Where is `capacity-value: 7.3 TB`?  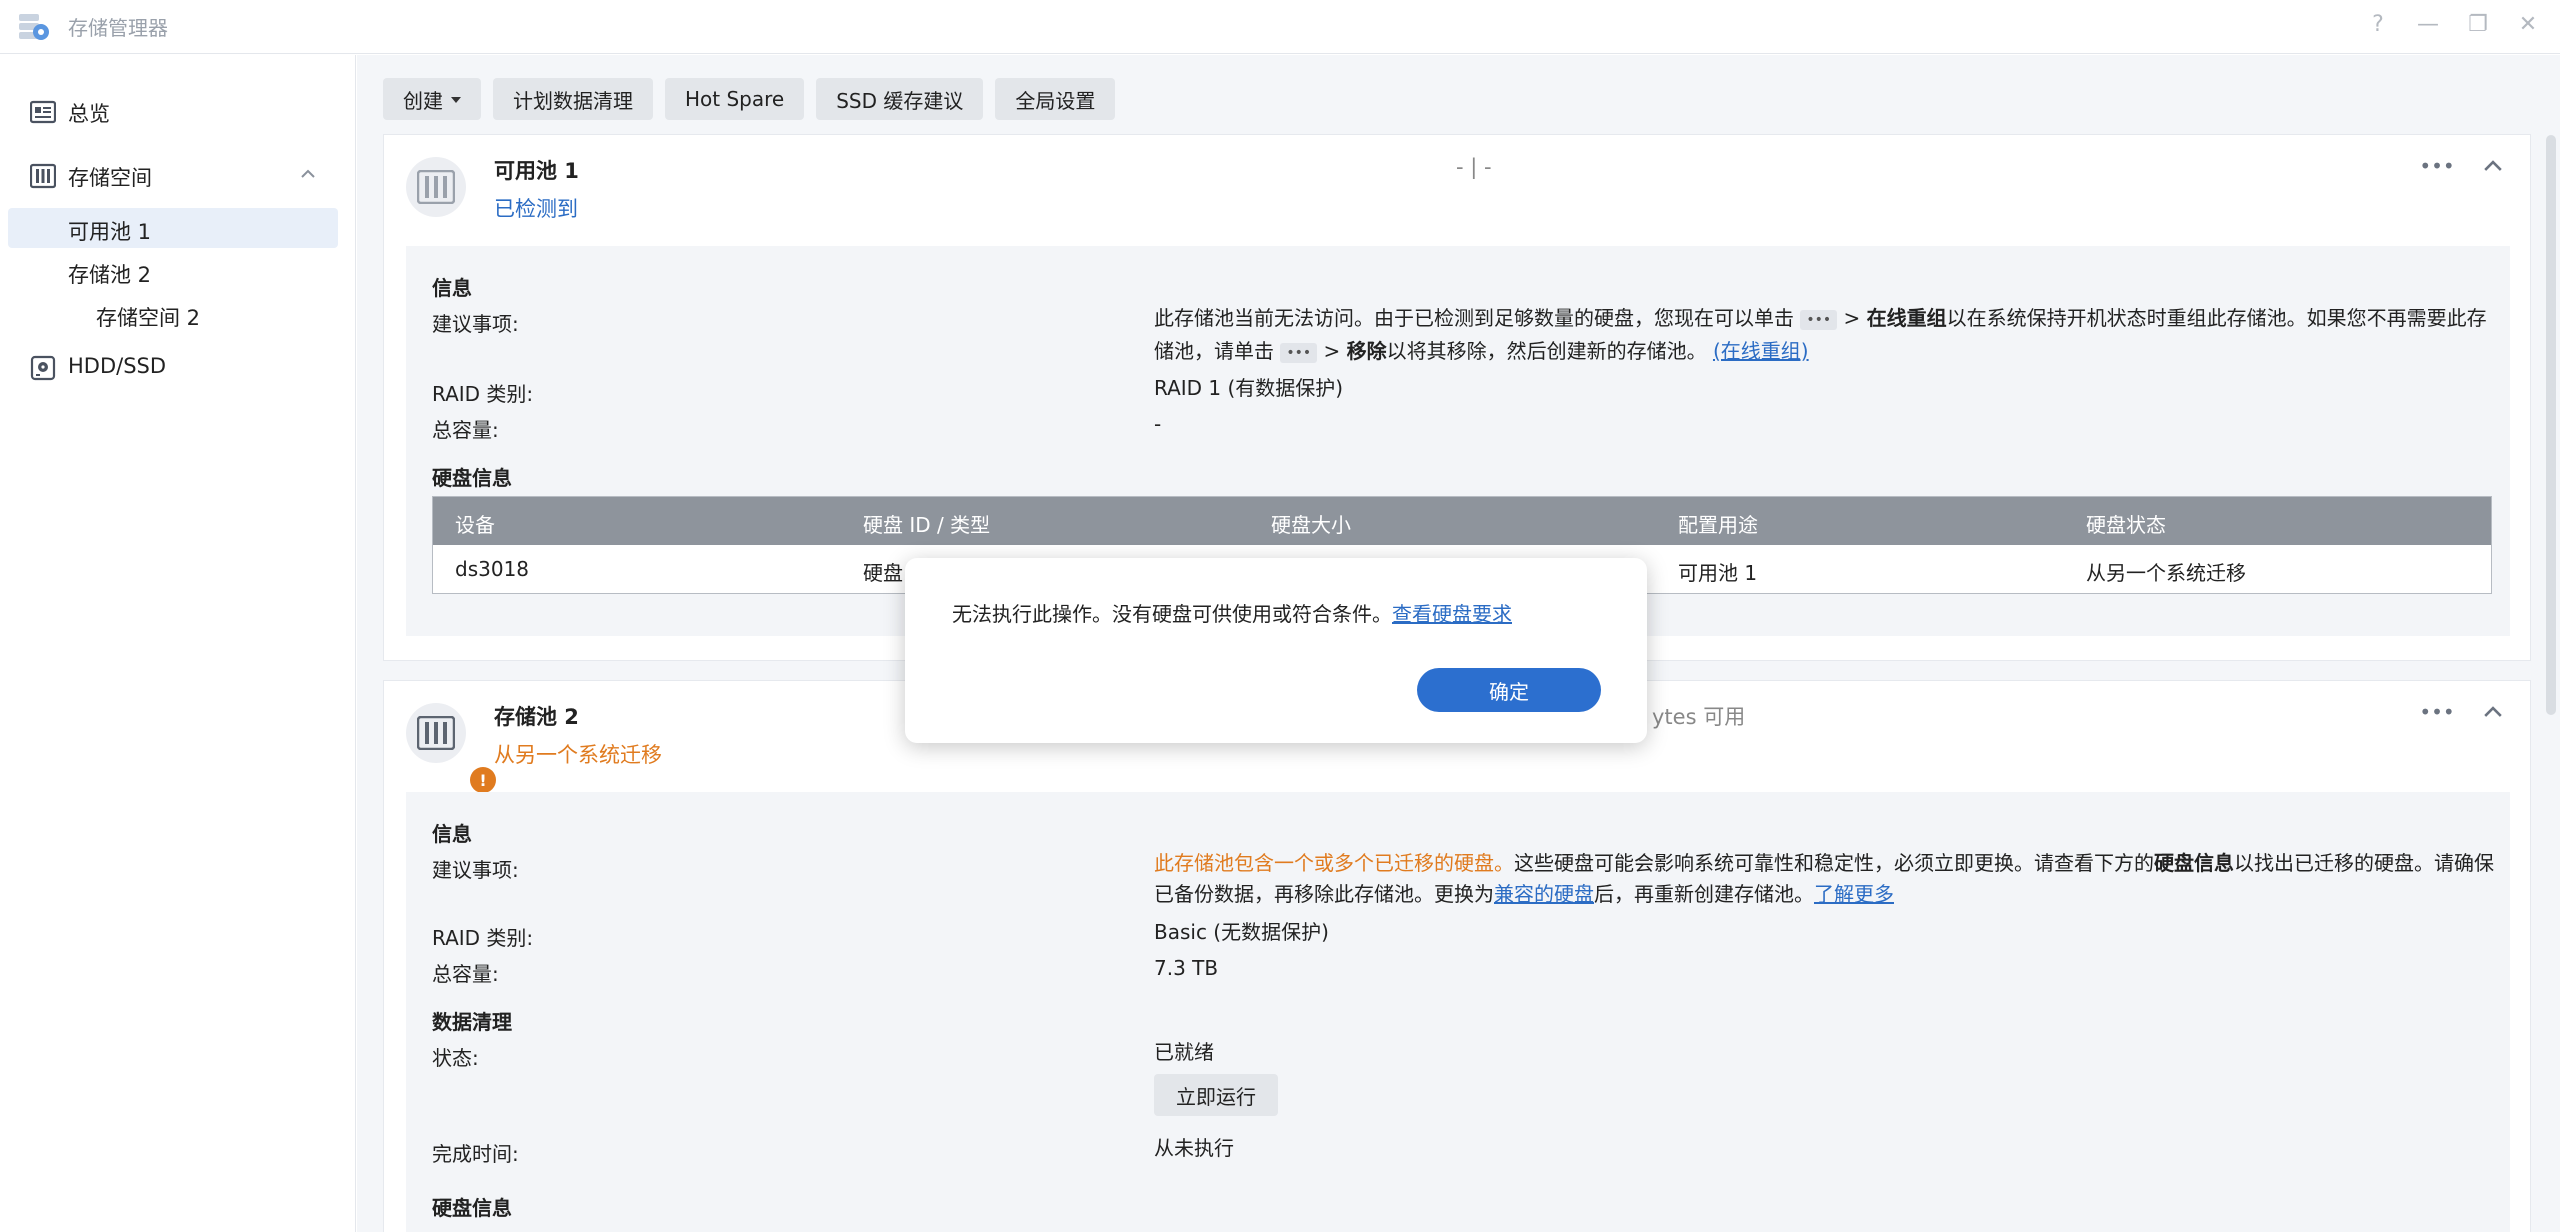
capacity-value: 7.3 TB is located at coordinates (1186, 968).